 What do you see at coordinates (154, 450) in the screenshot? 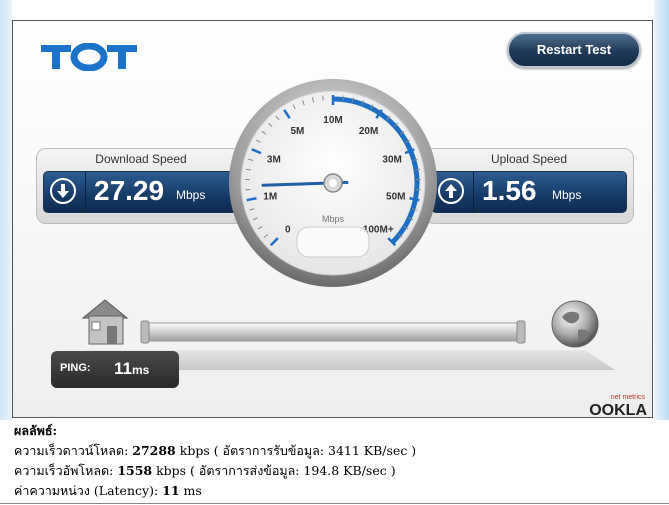
I see `results-download-value: 27288` at bounding box center [154, 450].